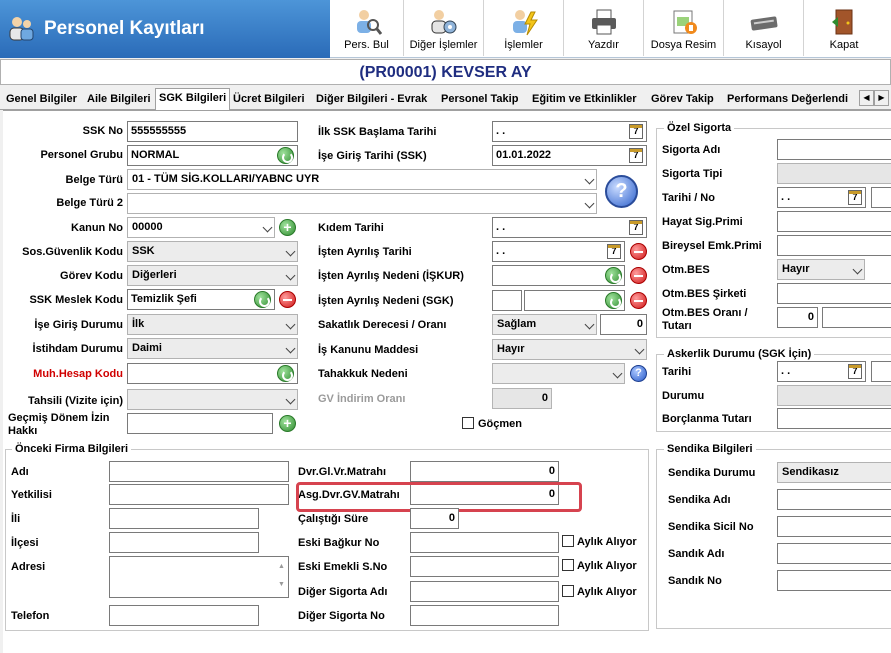 The height and width of the screenshot is (653, 891). I want to click on gecmis-donem-izin-input, so click(200, 423).